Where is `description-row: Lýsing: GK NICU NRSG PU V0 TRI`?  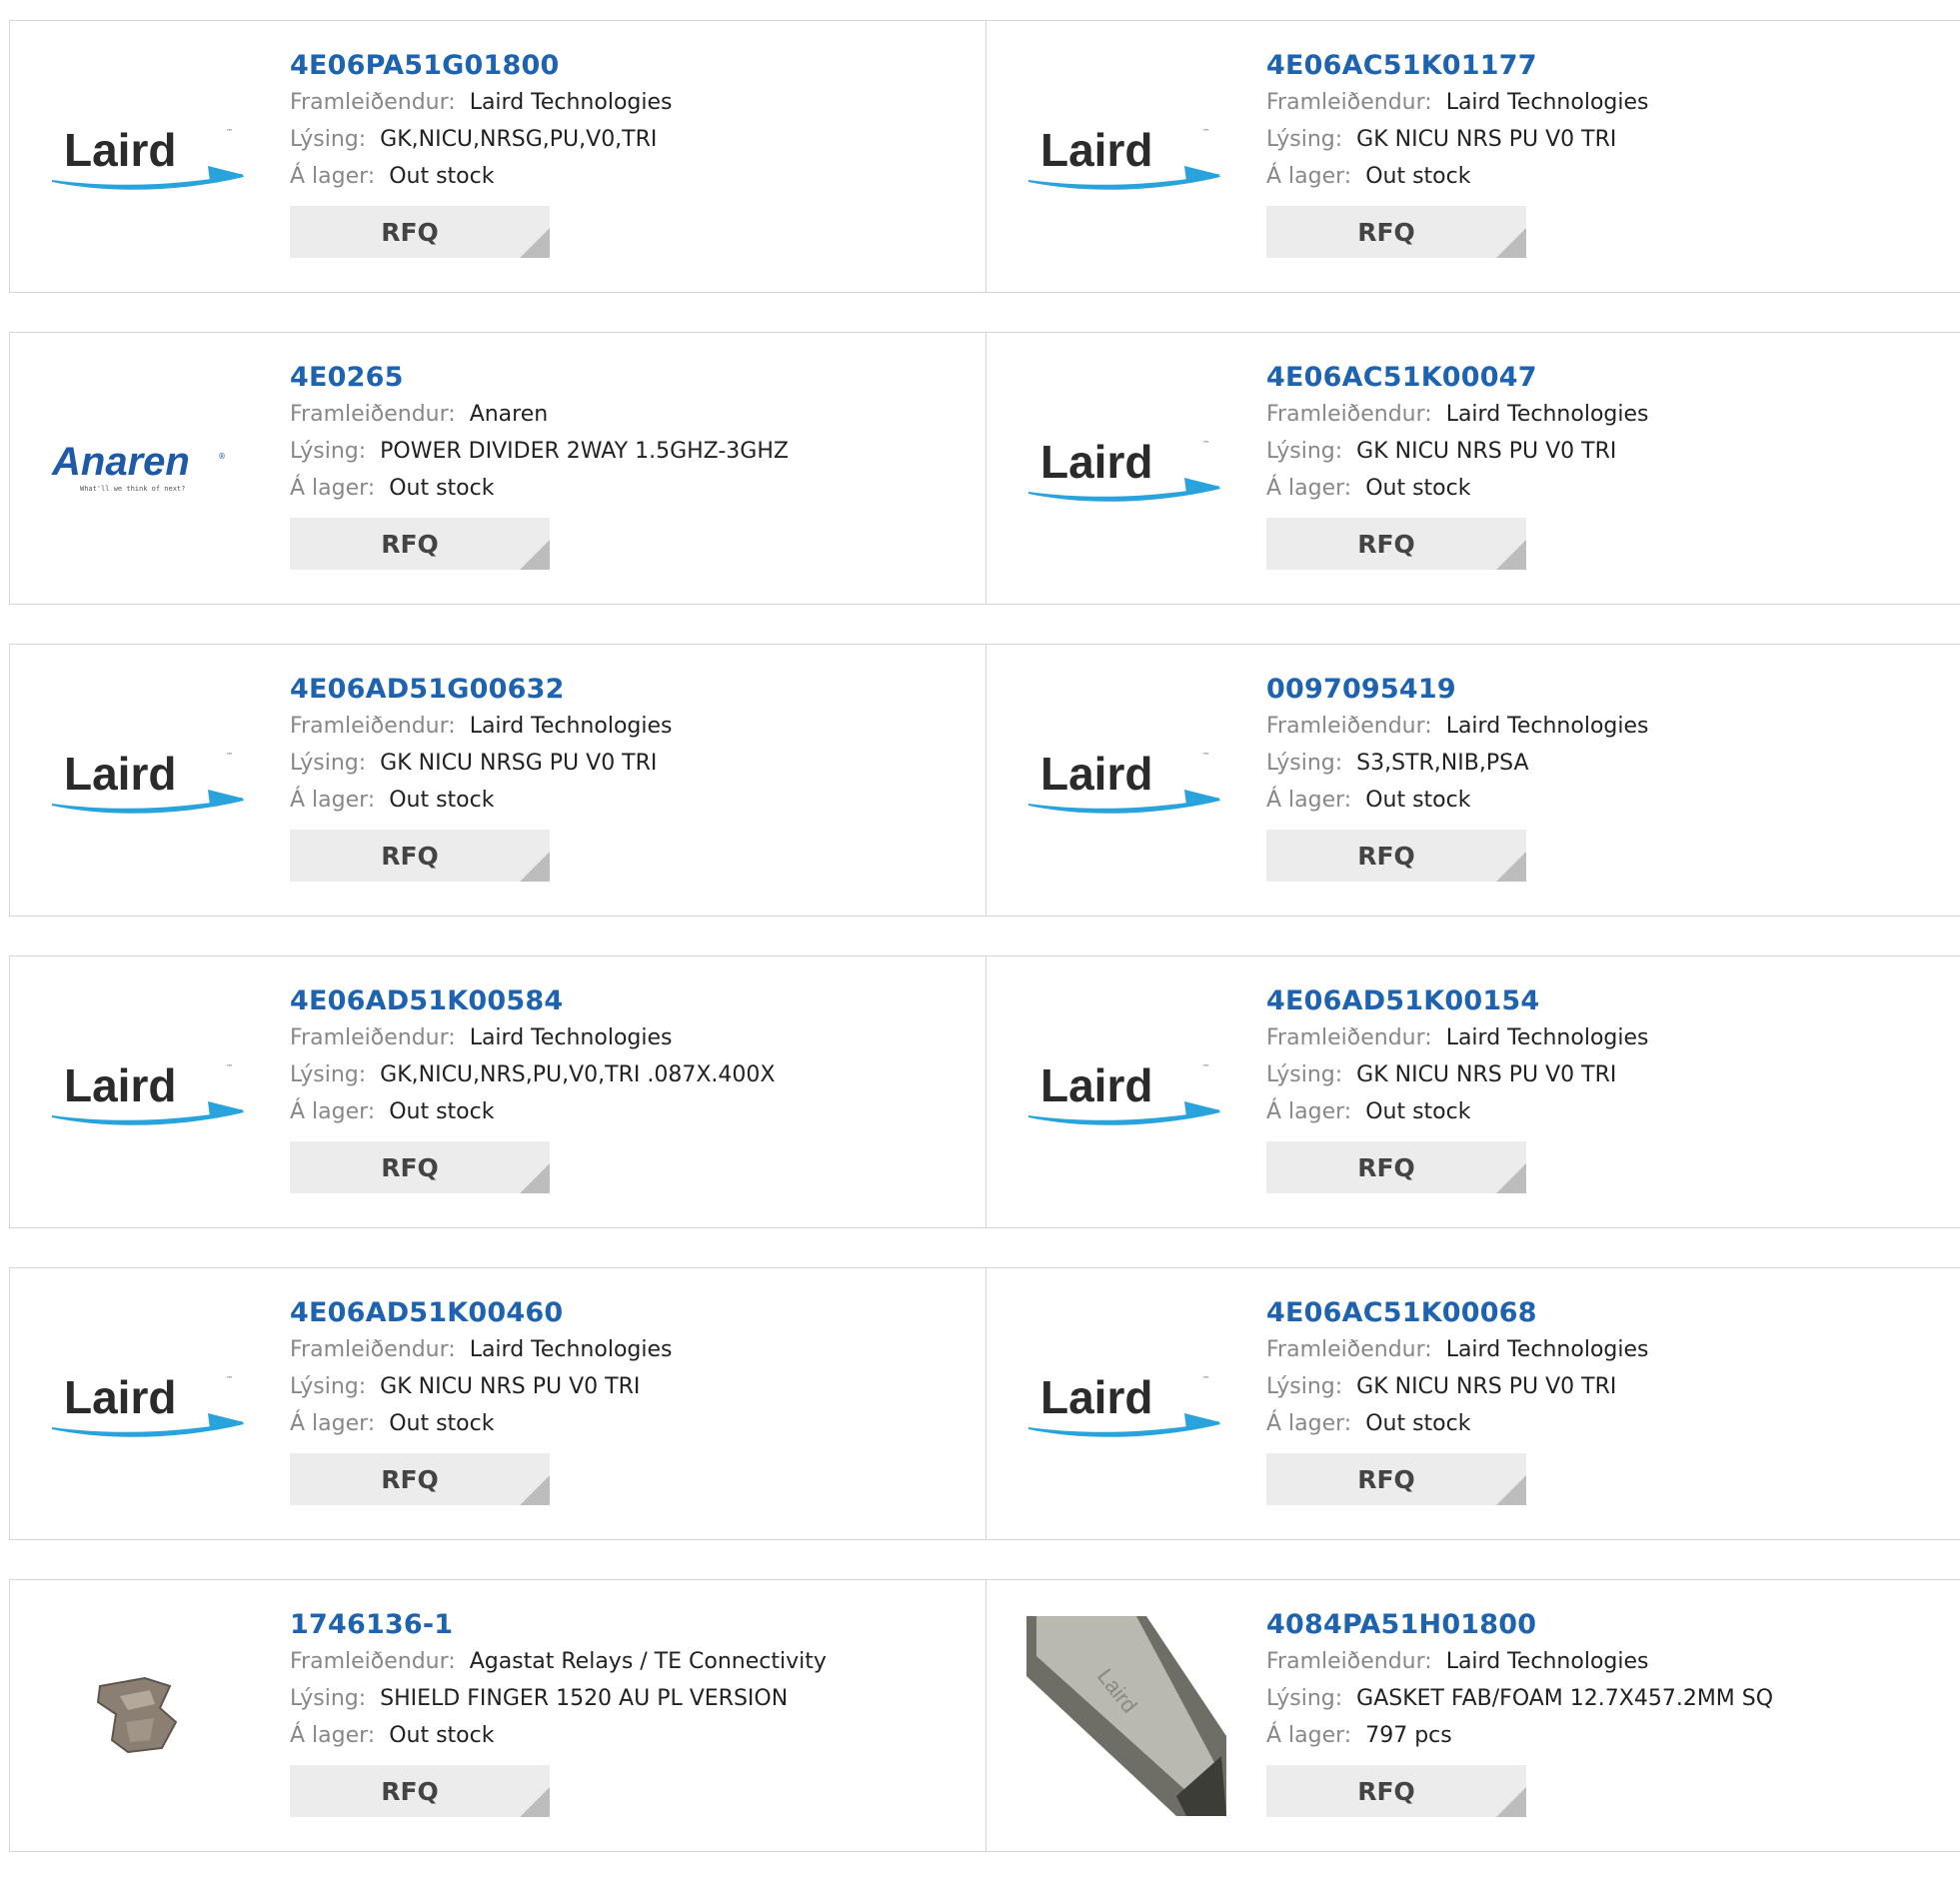
description-row: Lýsing: GK NICU NRSG PU V0 TRI is located at coordinates (481, 764).